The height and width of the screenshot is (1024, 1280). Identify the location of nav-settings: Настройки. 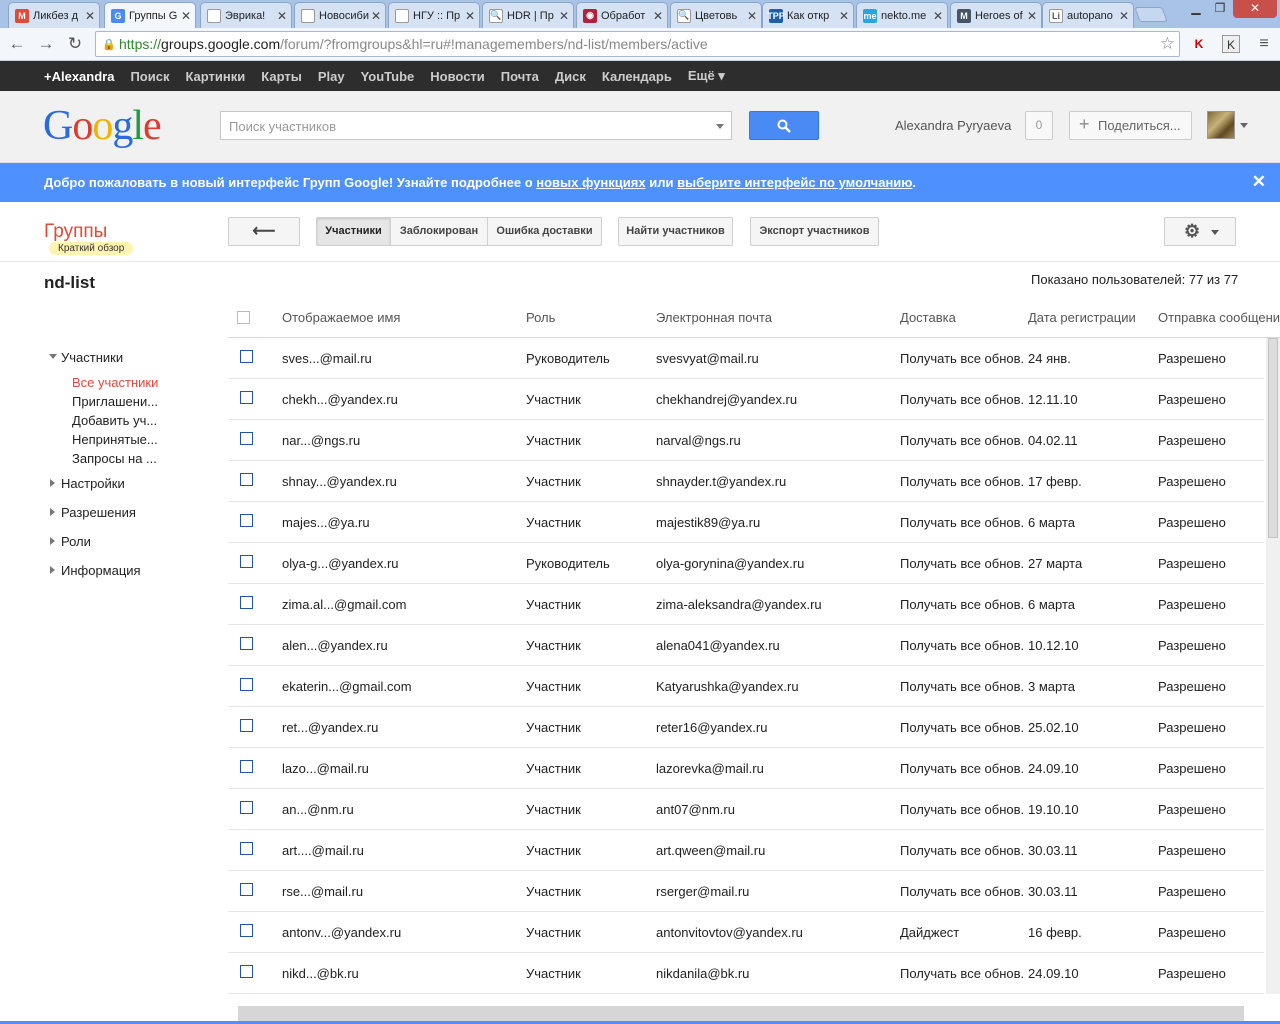
(134, 489).